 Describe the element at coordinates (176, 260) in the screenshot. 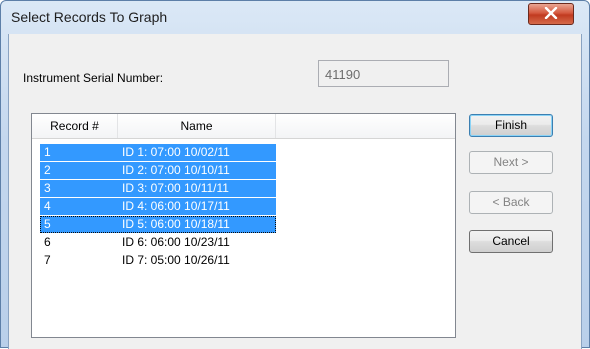

I see `record-name: ID 7: 05:00 10/26/11` at that location.